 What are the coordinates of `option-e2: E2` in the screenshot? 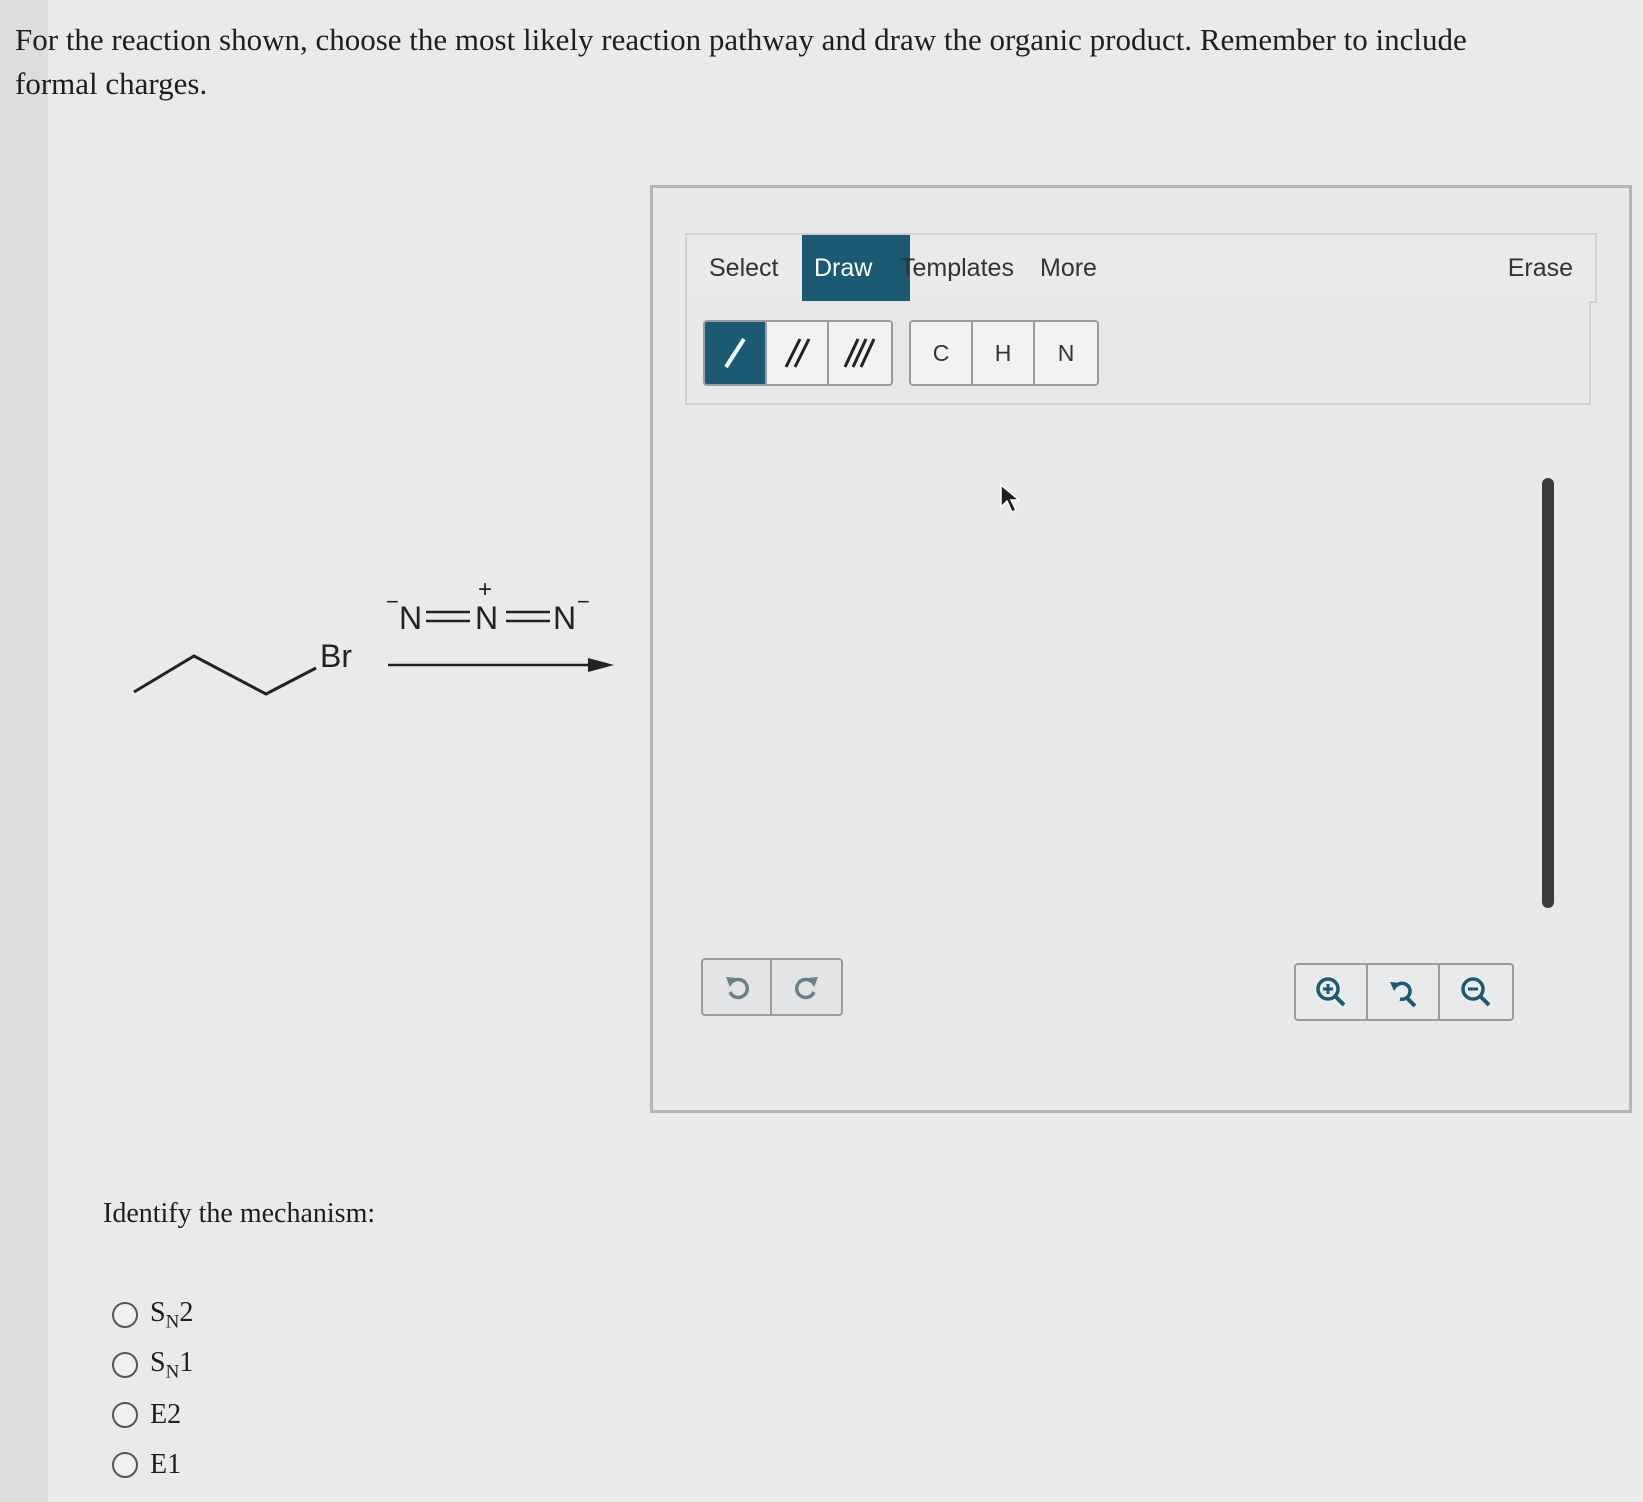 It's located at (152, 1415).